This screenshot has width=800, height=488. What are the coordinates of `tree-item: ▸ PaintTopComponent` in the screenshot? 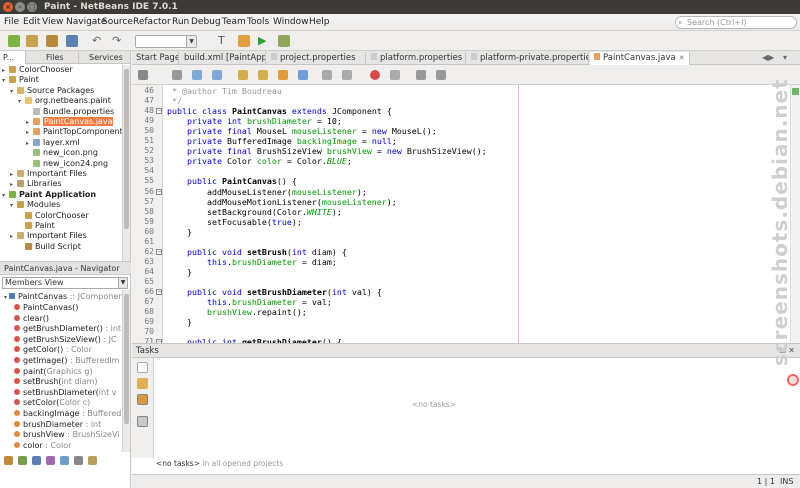 It's located at (74, 132).